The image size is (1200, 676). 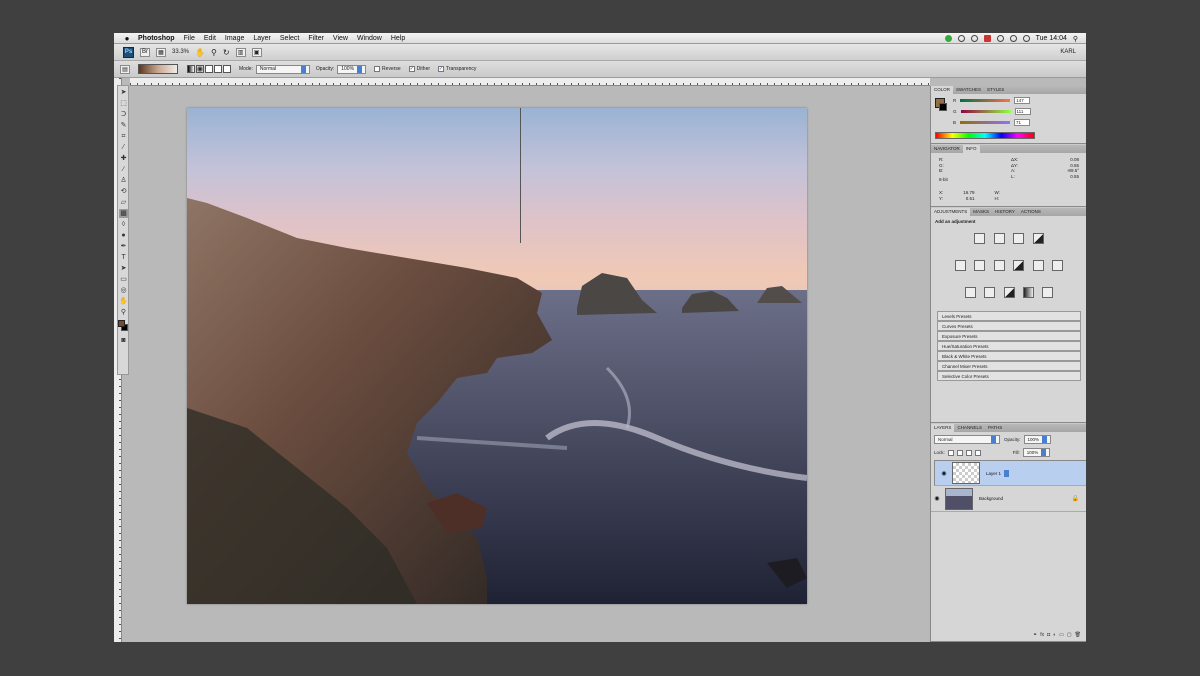 I want to click on tab-layers: LAYERS, so click(x=943, y=428).